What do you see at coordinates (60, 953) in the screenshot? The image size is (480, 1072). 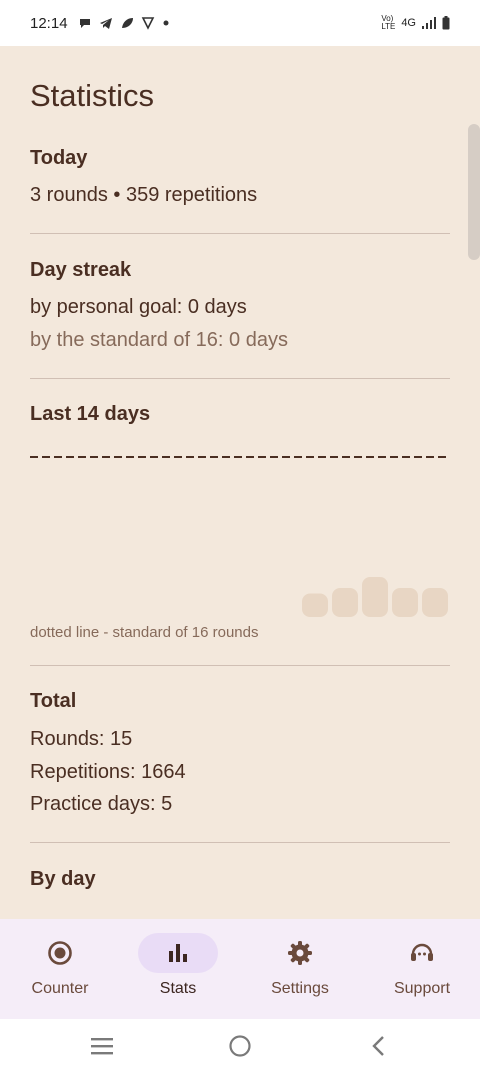 I see `target-icon` at bounding box center [60, 953].